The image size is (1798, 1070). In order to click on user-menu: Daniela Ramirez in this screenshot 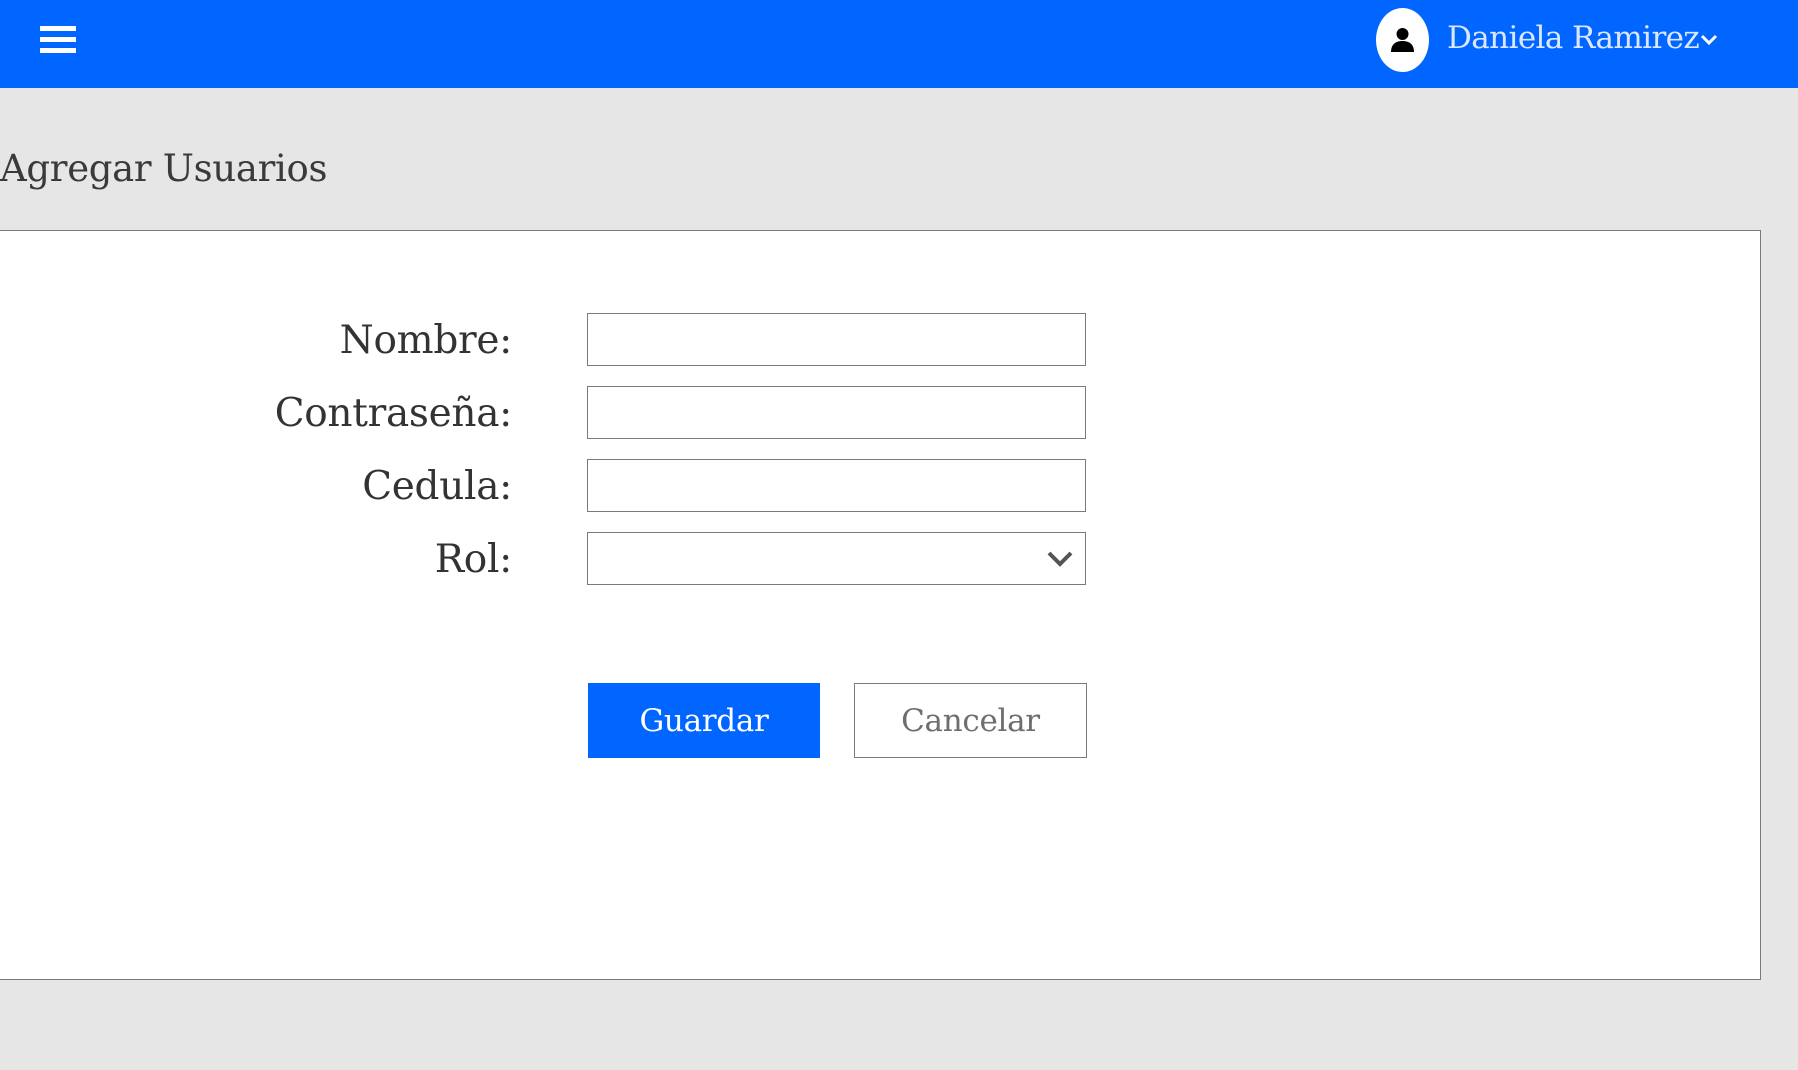, I will do `click(1556, 40)`.